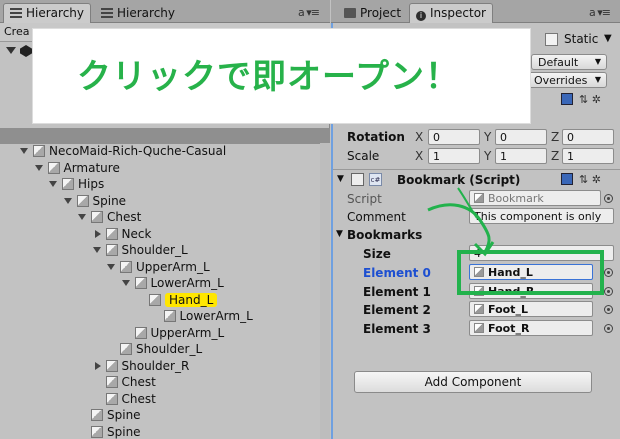 The width and height of the screenshot is (620, 439). Describe the element at coordinates (509, 328) in the screenshot. I see `element-object-value: Foot_R` at that location.